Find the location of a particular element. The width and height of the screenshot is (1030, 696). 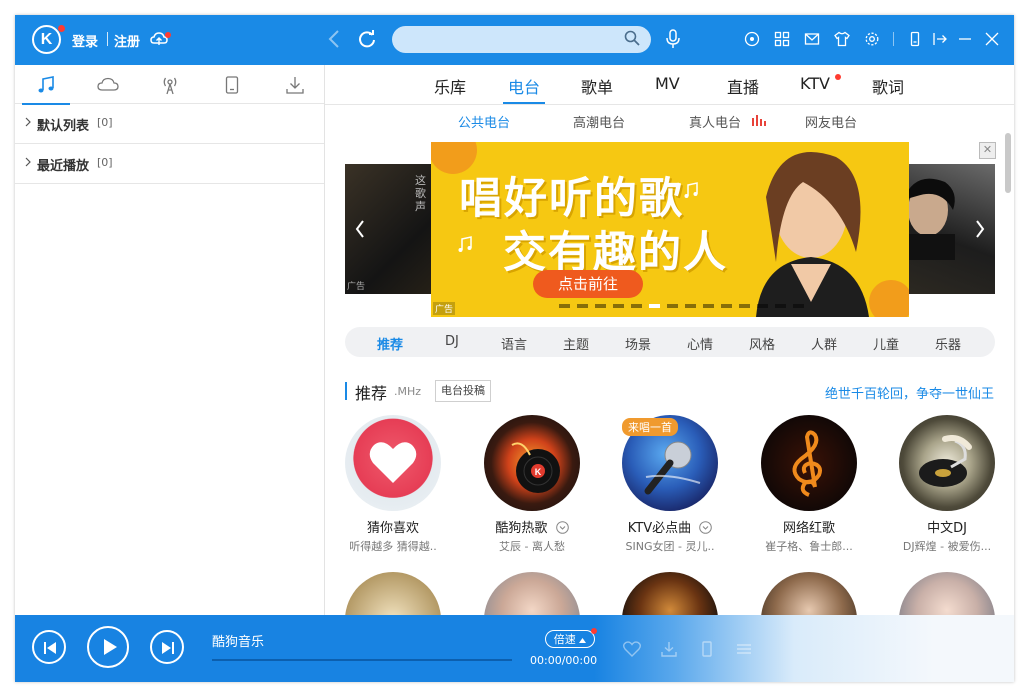

sidebar-toggle-icon is located at coordinates (940, 41).